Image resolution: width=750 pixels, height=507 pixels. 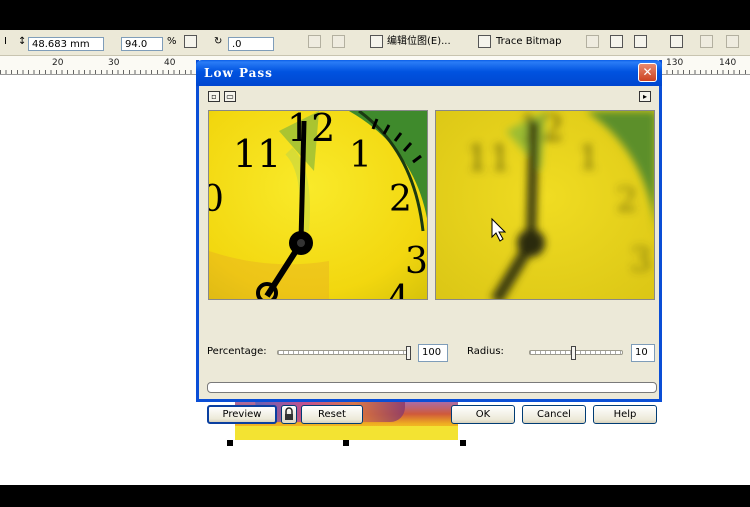 What do you see at coordinates (554, 414) in the screenshot?
I see `cancel-button: Cancel` at bounding box center [554, 414].